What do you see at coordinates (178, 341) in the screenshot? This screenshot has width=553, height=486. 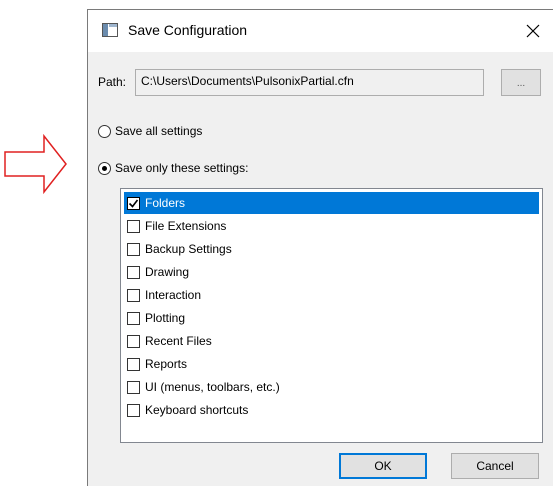 I see `list-item-label: Recent Files` at bounding box center [178, 341].